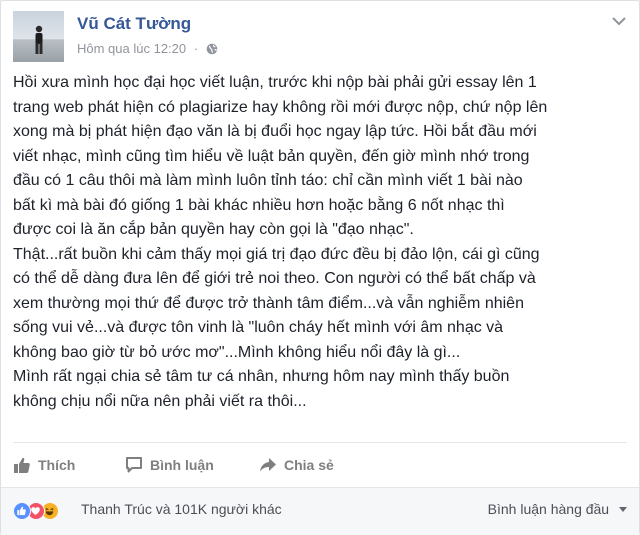 The image size is (640, 535). I want to click on reaction-icons, so click(36, 511).